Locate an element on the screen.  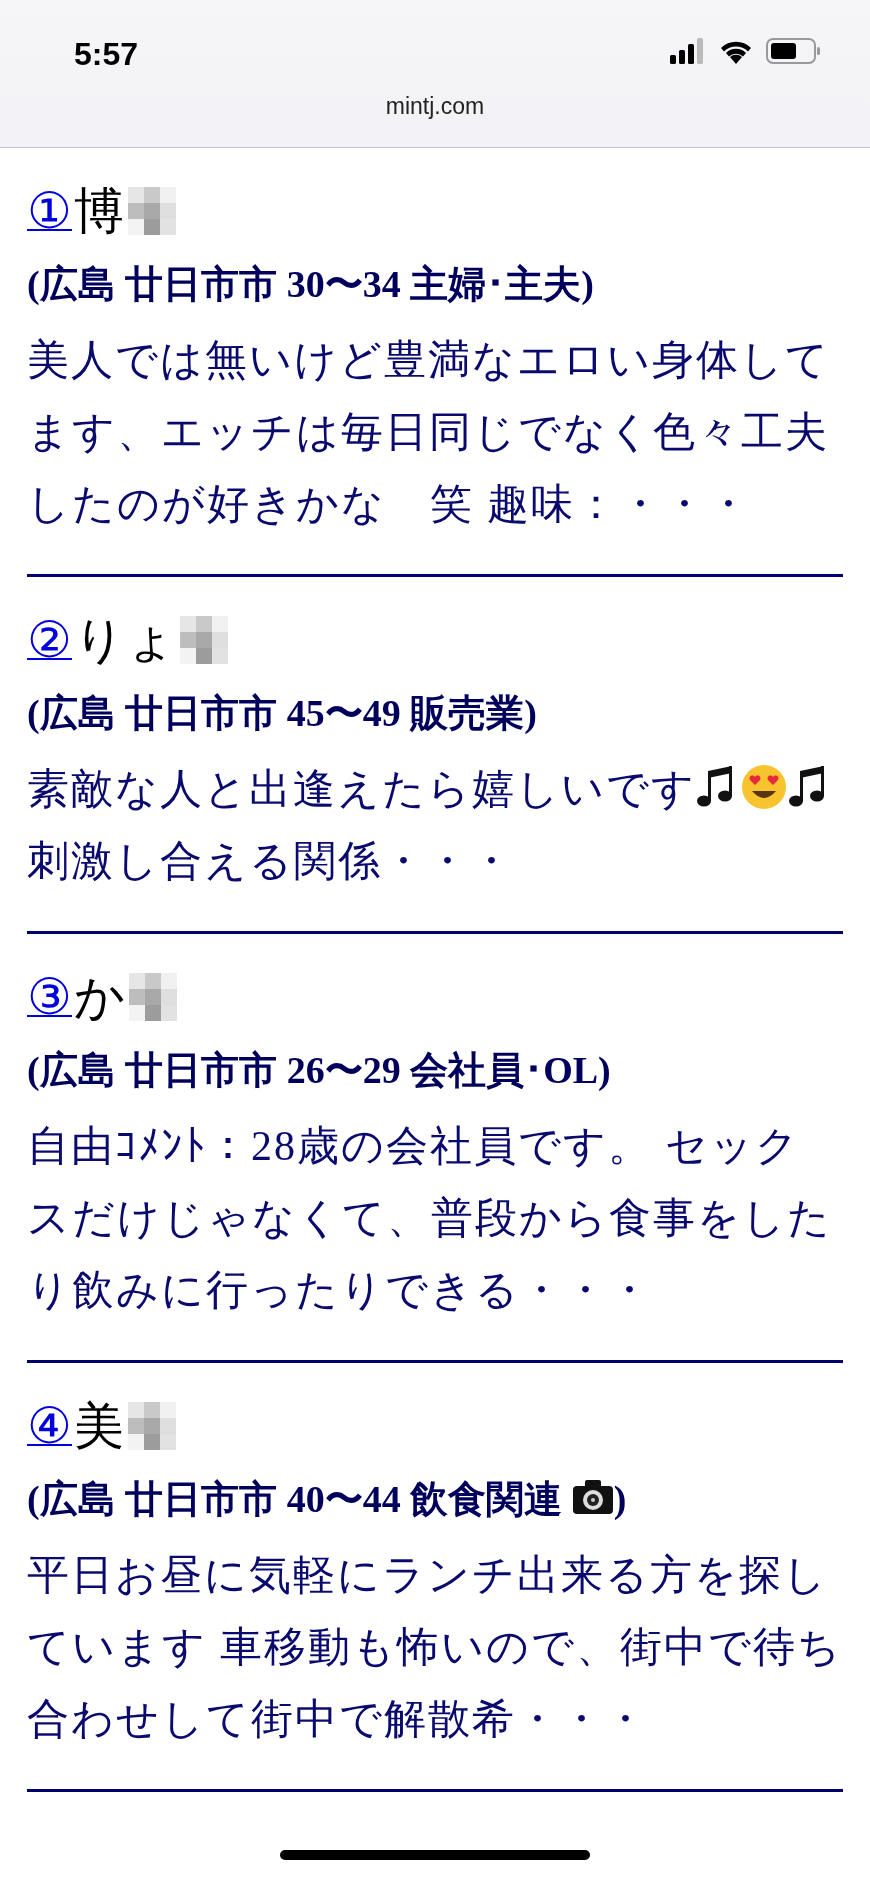
profile-name: 美 is located at coordinates (99, 1426).